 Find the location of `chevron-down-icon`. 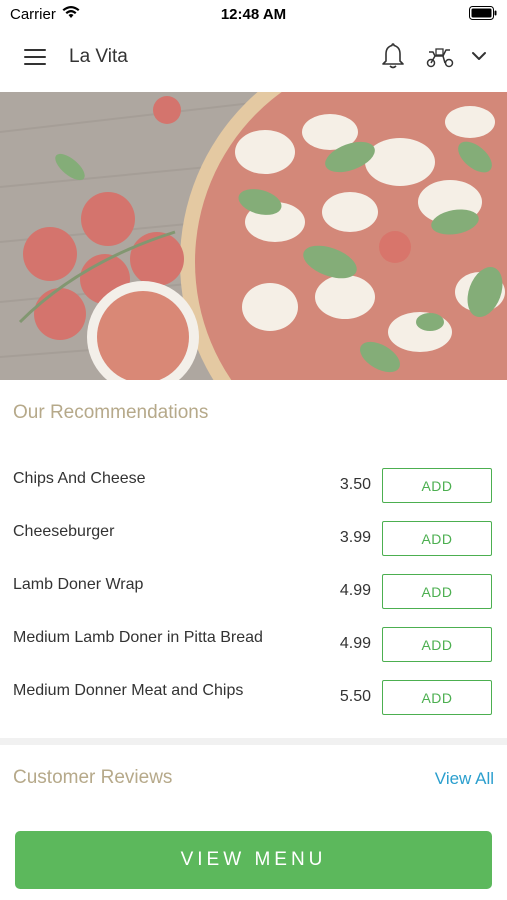

chevron-down-icon is located at coordinates (479, 56).